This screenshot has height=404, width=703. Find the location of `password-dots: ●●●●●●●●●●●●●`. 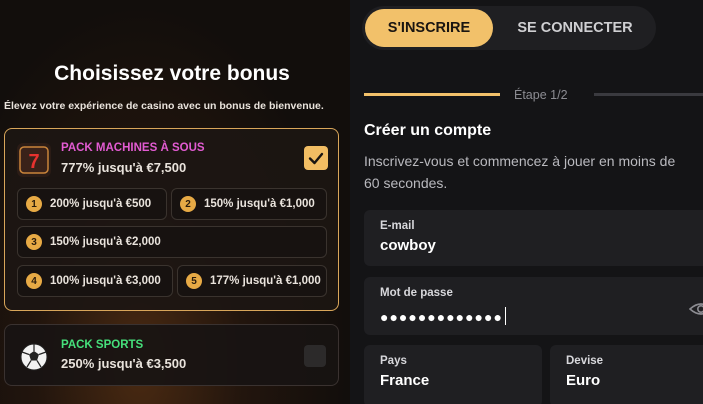

password-dots: ●●●●●●●●●●●●● is located at coordinates (441, 317).